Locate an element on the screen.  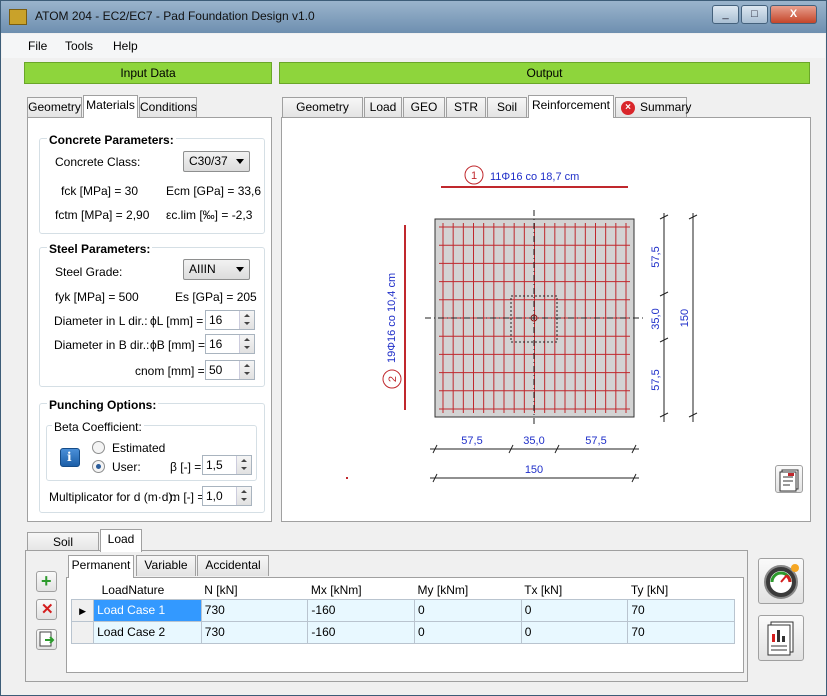
delete-button: ✕ is located at coordinates (46, 609).